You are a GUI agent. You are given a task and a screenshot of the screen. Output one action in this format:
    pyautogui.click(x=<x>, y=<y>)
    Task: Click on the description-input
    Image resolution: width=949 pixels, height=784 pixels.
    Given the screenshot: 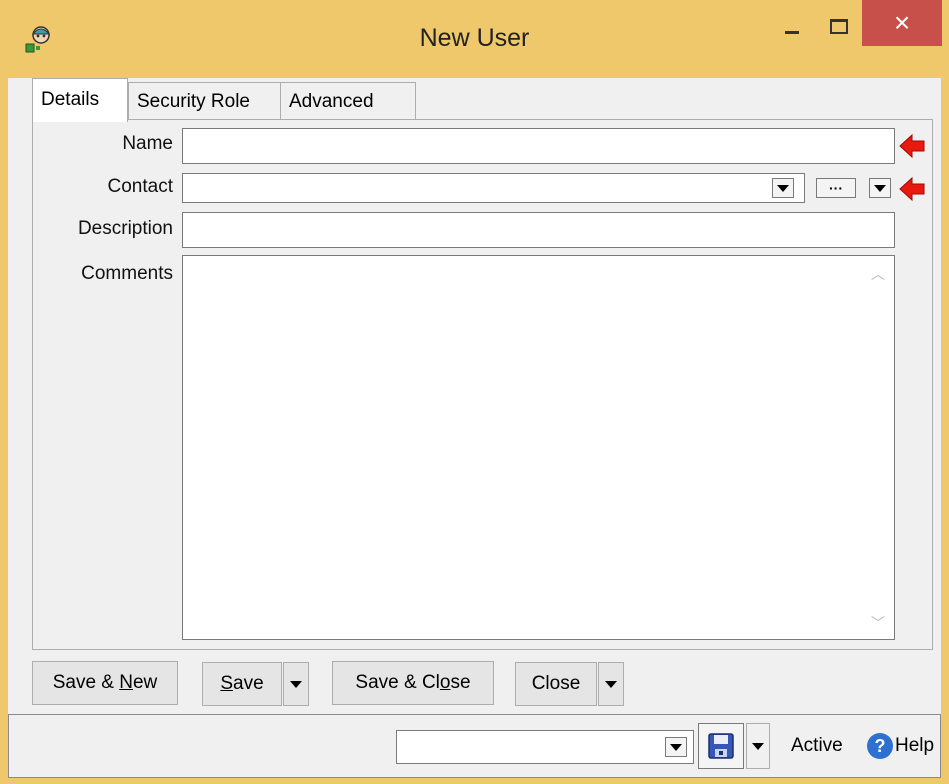 What is the action you would take?
    pyautogui.click(x=538, y=230)
    